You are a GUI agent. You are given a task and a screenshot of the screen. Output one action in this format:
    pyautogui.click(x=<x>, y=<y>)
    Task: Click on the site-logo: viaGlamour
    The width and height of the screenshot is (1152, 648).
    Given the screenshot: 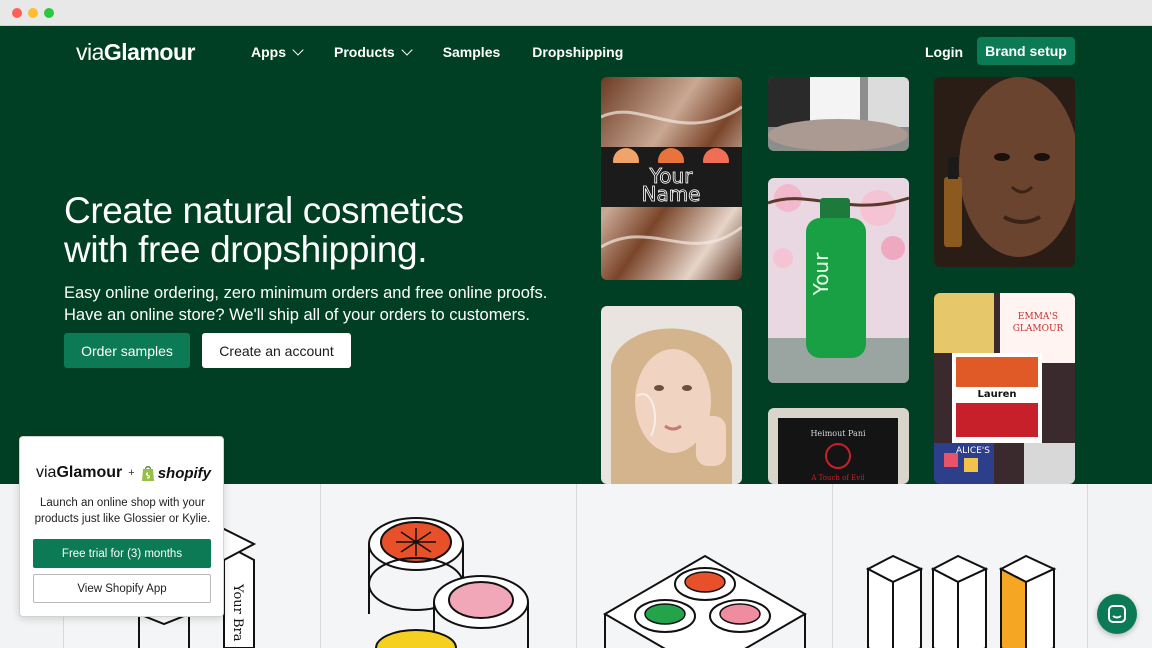 What is the action you would take?
    pyautogui.click(x=135, y=52)
    